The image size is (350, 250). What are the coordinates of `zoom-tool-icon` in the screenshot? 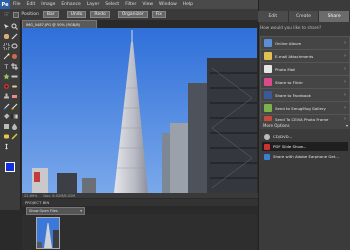 It's located at (14, 26).